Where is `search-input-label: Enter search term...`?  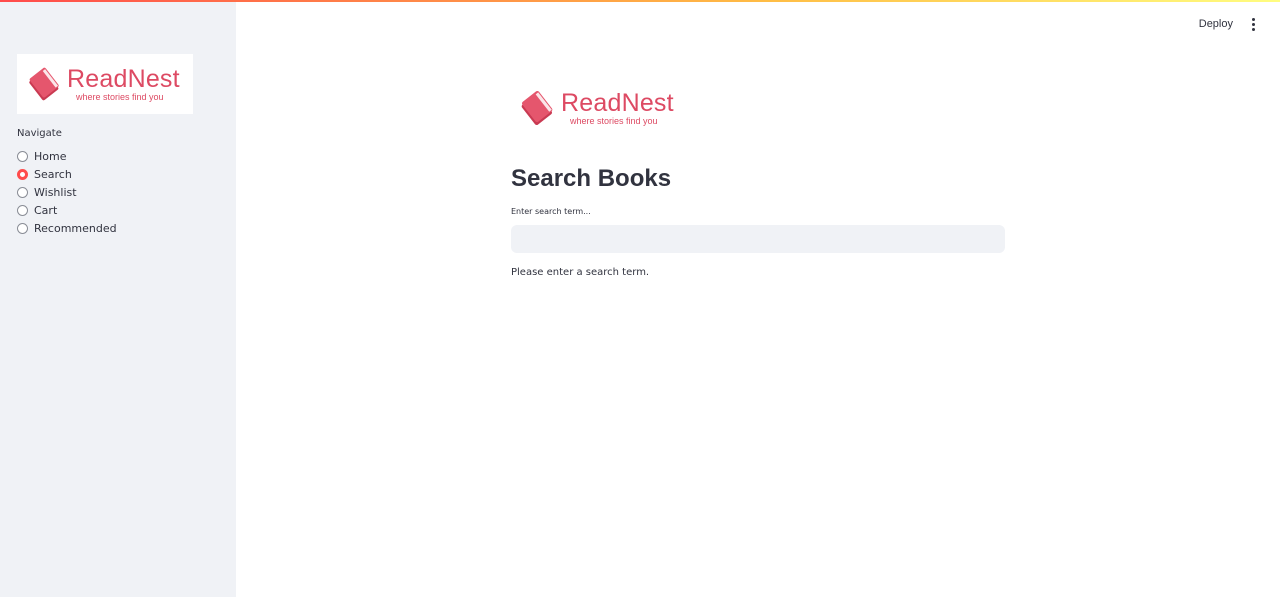 search-input-label: Enter search term... is located at coordinates (551, 211).